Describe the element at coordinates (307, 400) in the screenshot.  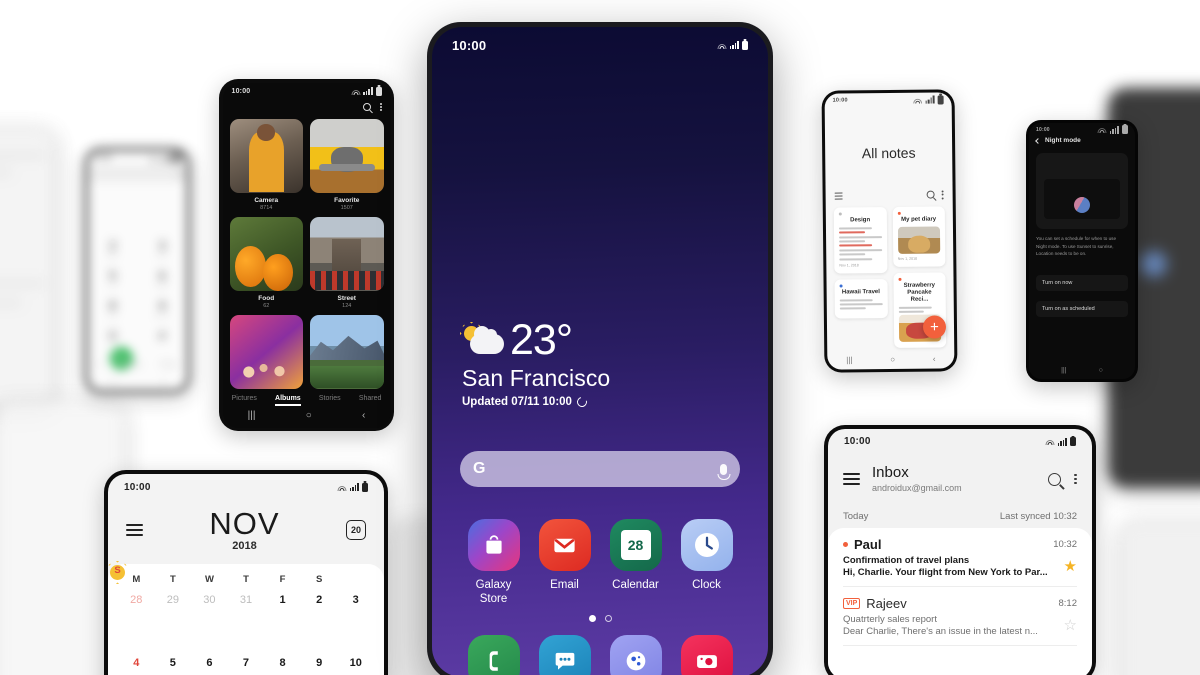
I see `gallery-tabs: Pictures Albums Stories Shared` at that location.